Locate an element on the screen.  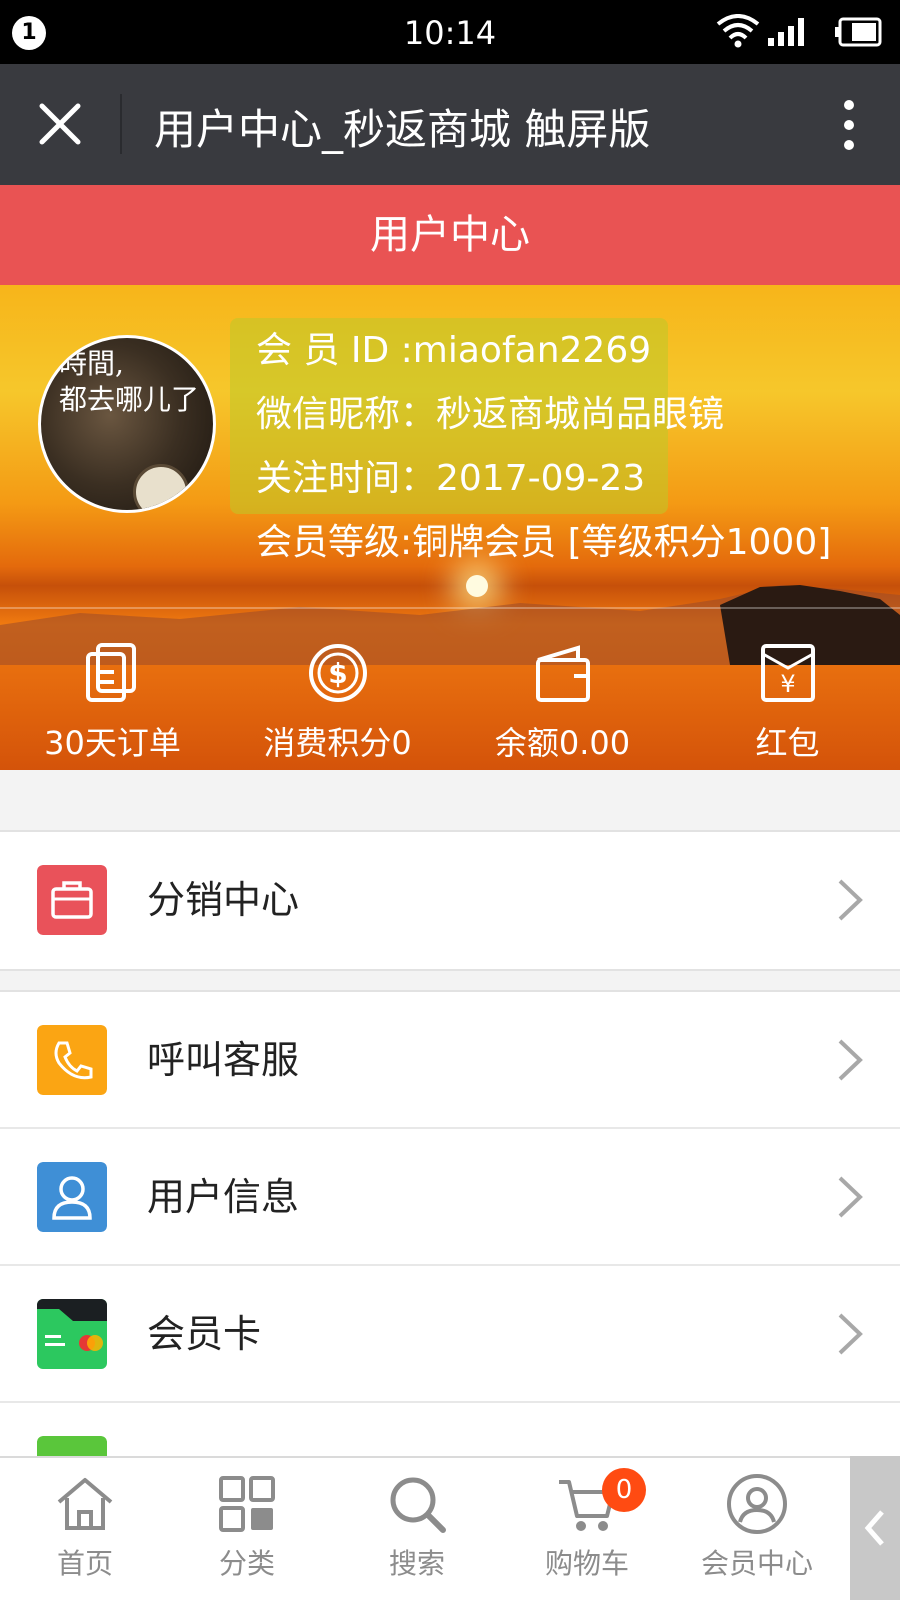
stat-red-packet: ¥ 红包 is located at coordinates (787, 695).